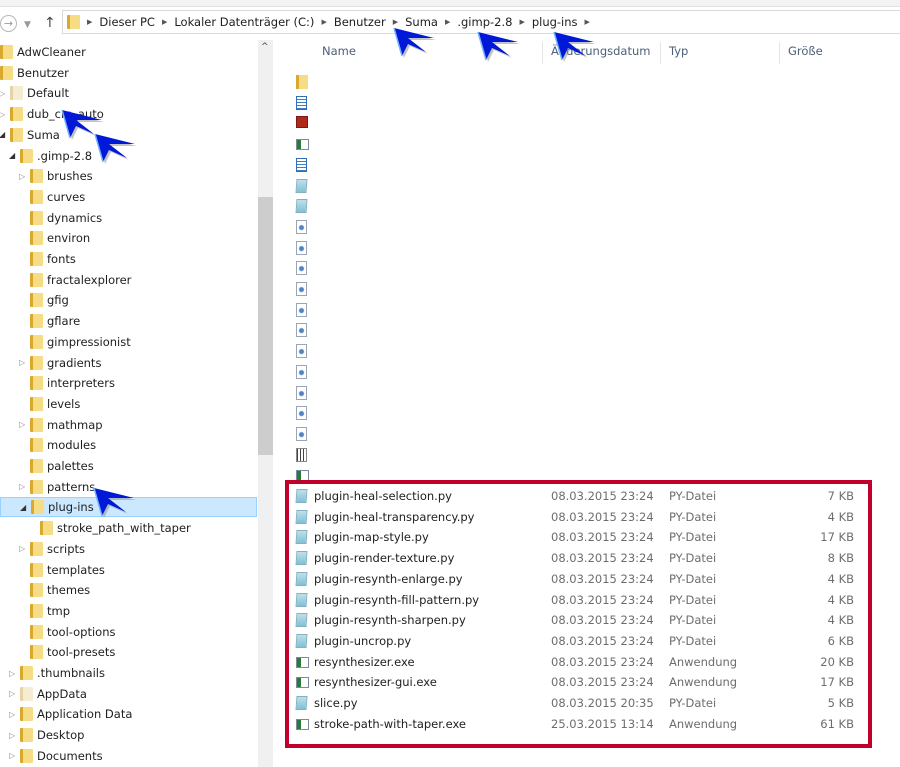 The height and width of the screenshot is (767, 900). I want to click on tree-scrollbar: ^, so click(265, 403).